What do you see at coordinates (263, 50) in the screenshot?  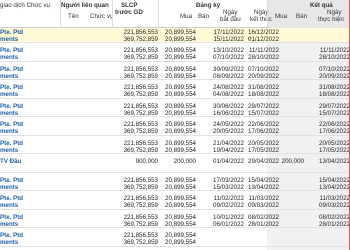 I see `row-end-date-line1: 11/11/2022` at bounding box center [263, 50].